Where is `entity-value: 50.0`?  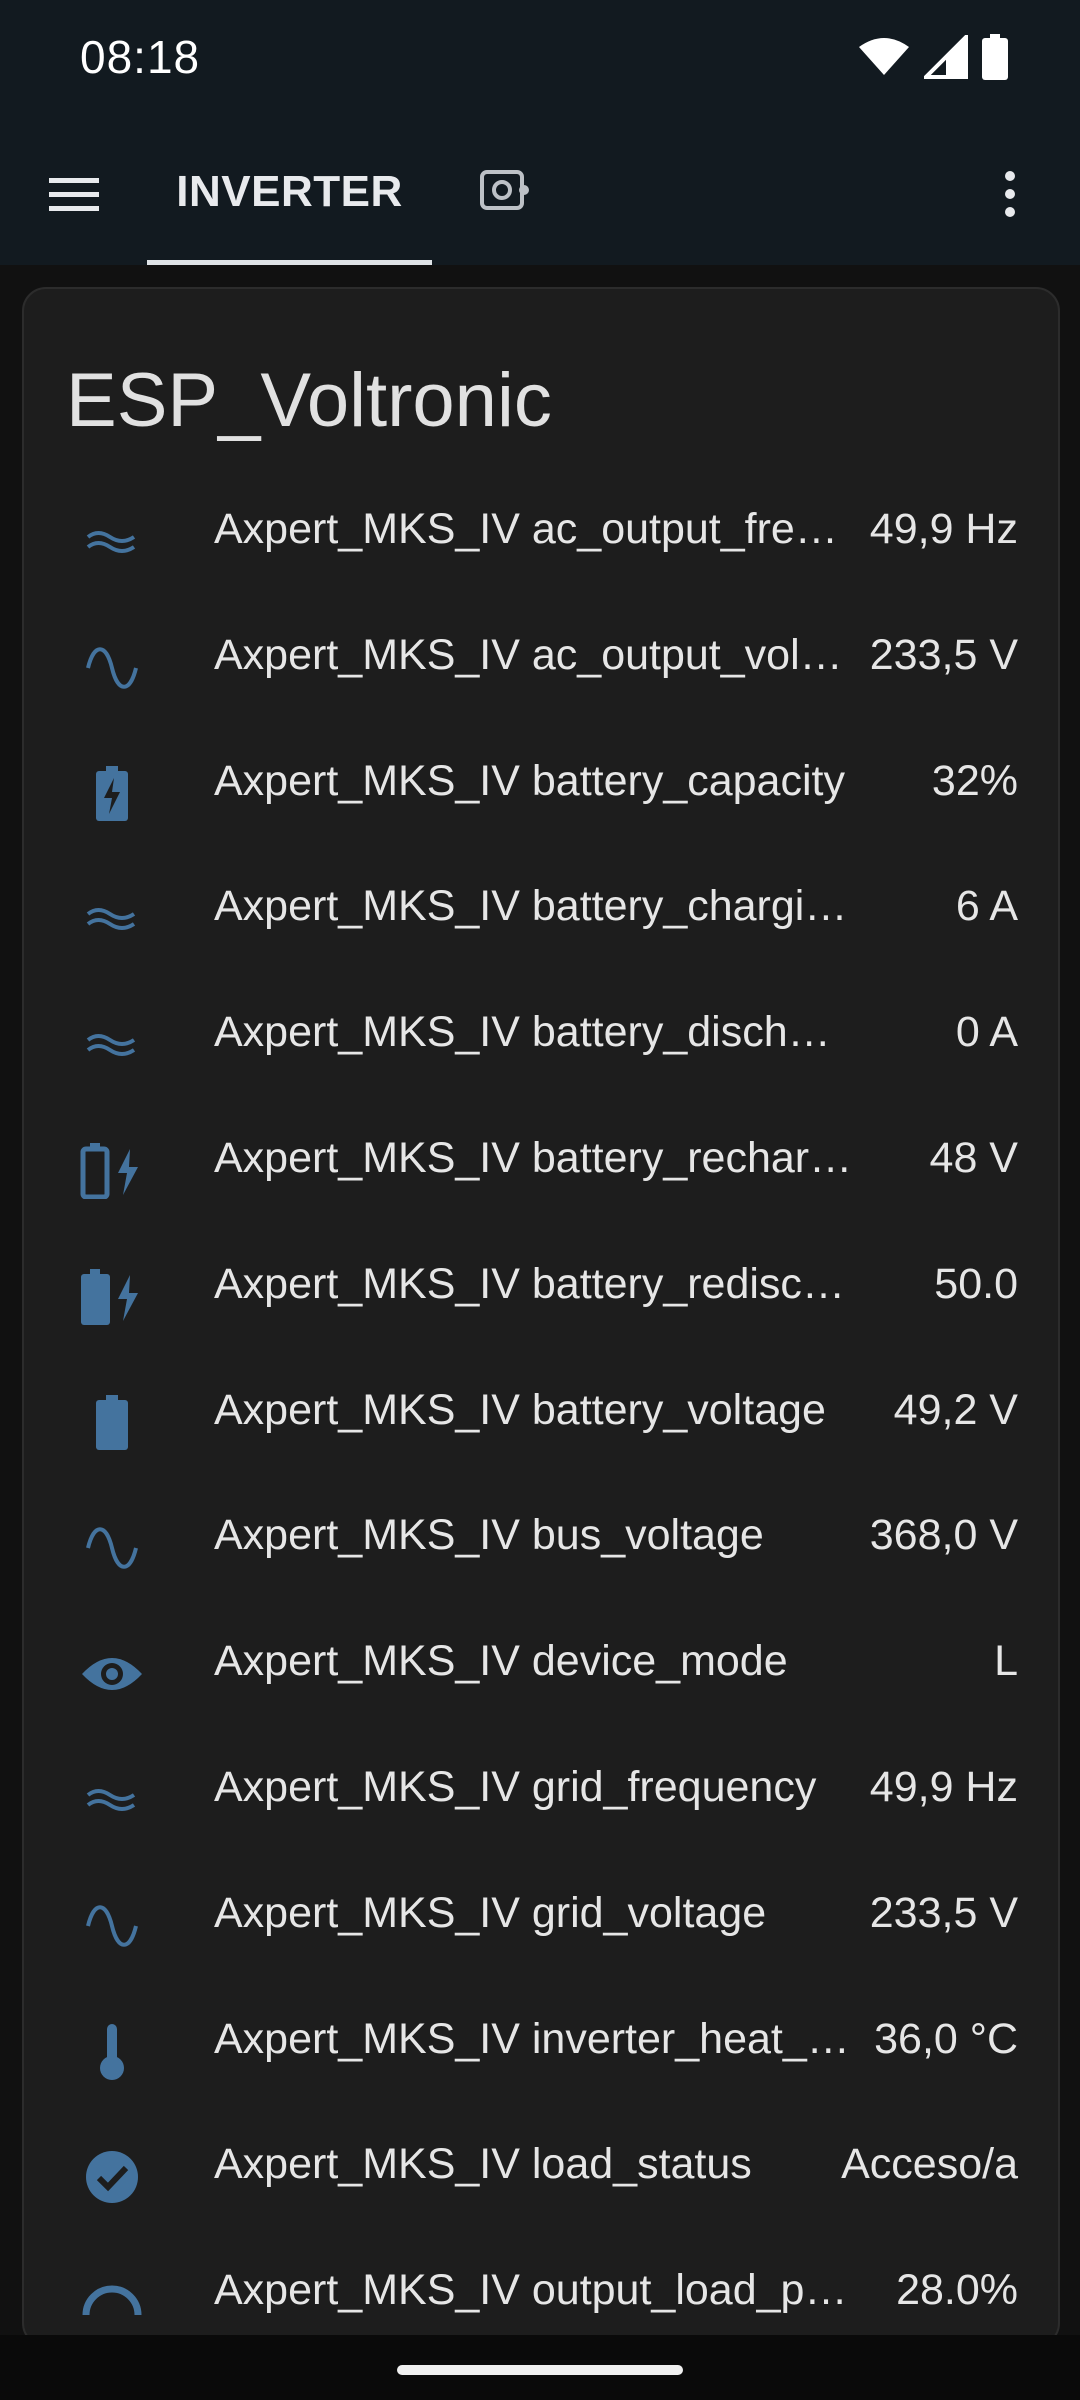
entity-value: 50.0 is located at coordinates (976, 1283).